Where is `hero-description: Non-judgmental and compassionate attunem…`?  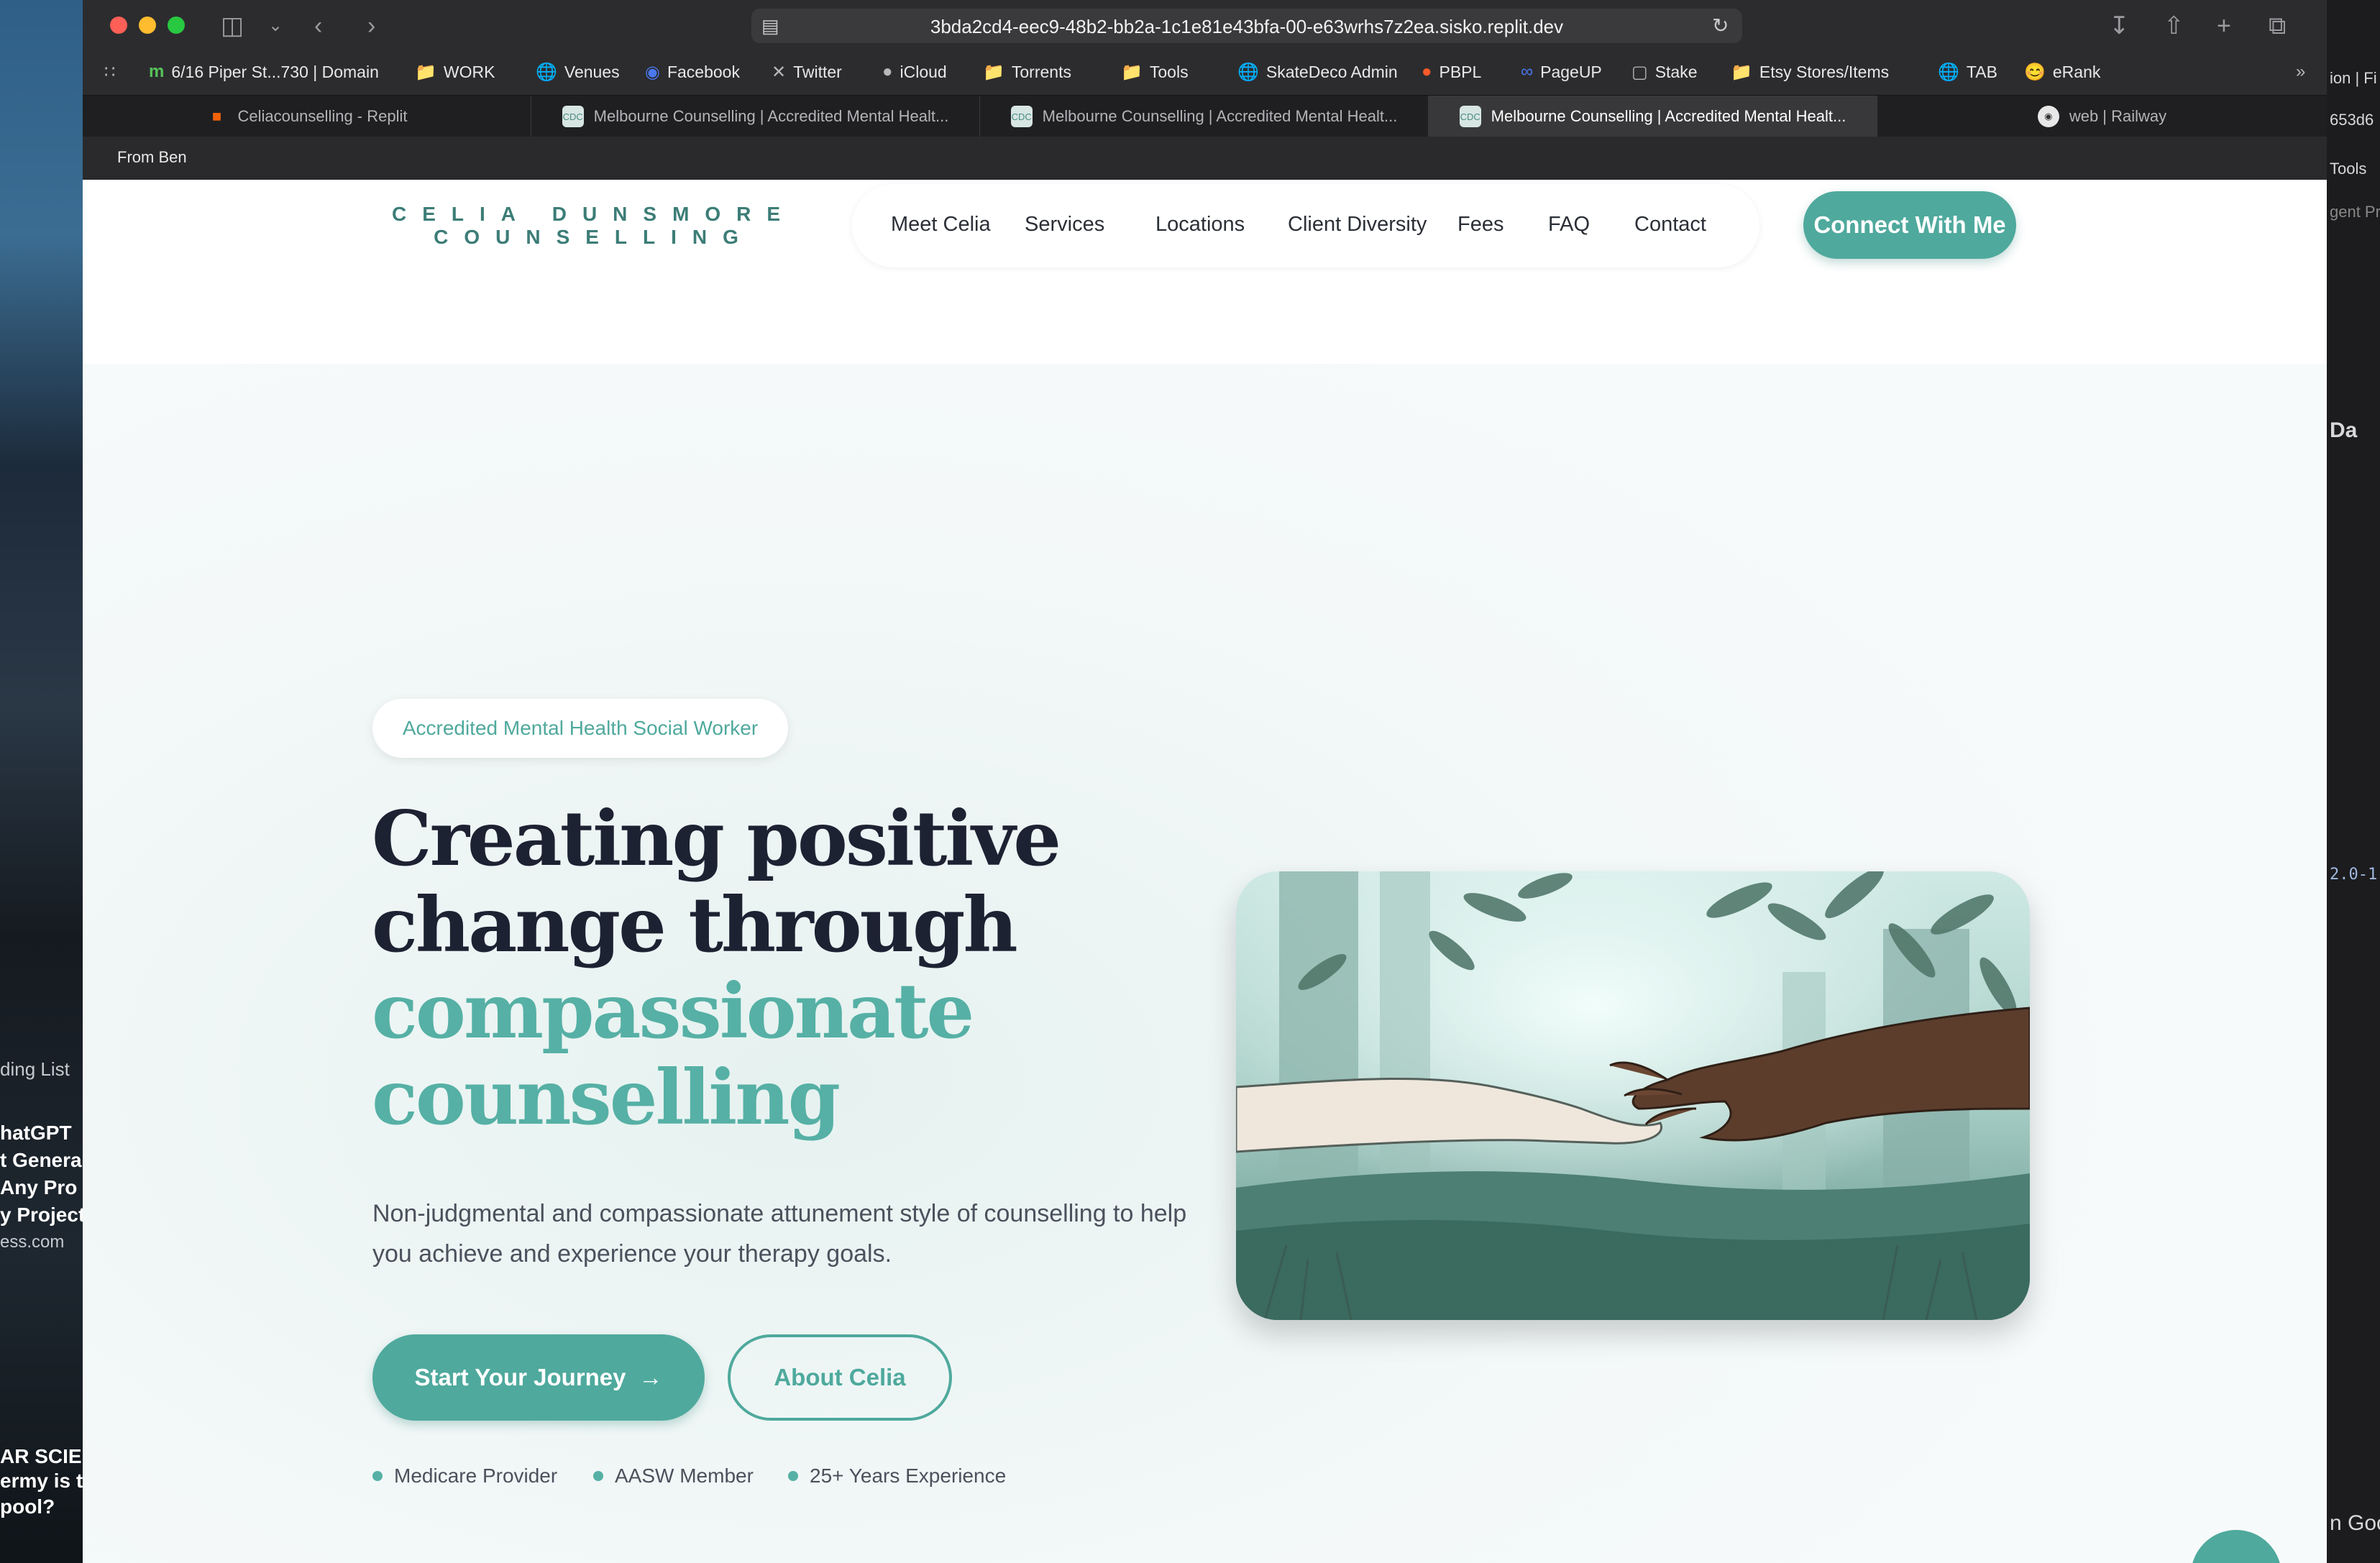
hero-description: Non-judgmental and compassionate attunem… is located at coordinates (779, 1234).